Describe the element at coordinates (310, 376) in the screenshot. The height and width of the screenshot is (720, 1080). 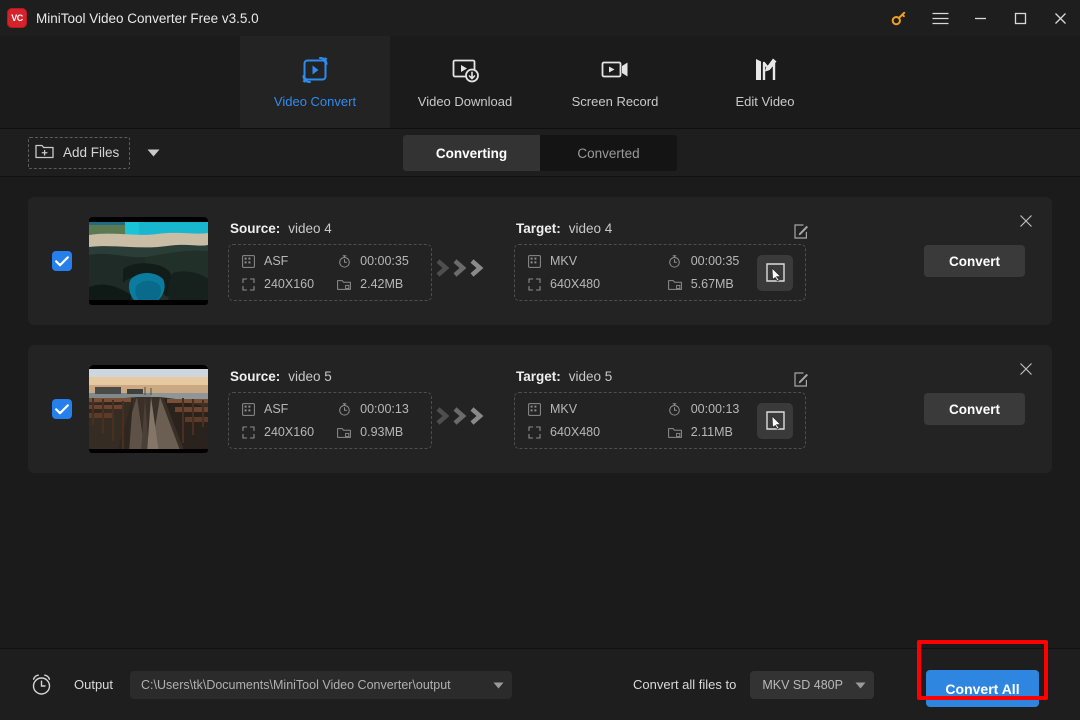
I see `source-name: video 5` at that location.